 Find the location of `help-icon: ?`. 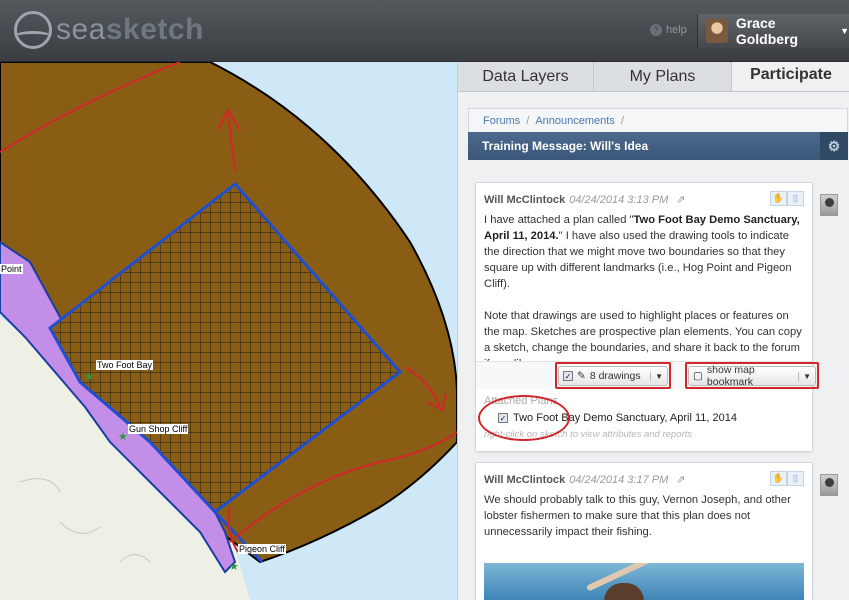

help-icon: ? is located at coordinates (656, 30).